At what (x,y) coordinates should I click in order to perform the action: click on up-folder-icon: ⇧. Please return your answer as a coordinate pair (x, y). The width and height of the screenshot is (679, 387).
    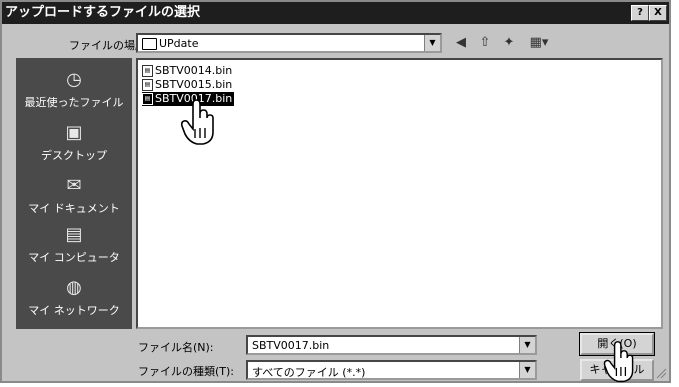
    Looking at the image, I should click on (485, 43).